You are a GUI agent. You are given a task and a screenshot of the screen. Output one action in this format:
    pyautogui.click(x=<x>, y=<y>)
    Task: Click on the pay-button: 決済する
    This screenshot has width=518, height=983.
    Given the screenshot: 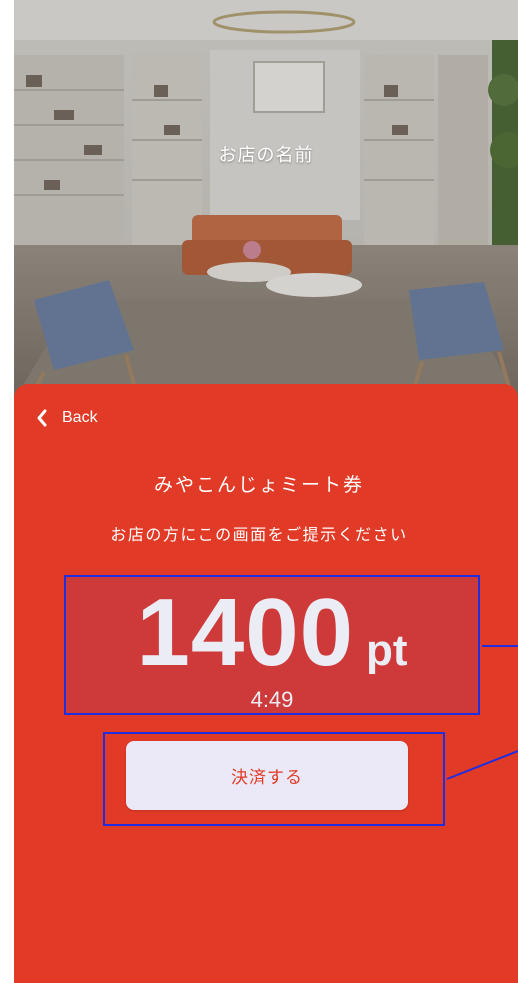 What is the action you would take?
    pyautogui.click(x=267, y=775)
    